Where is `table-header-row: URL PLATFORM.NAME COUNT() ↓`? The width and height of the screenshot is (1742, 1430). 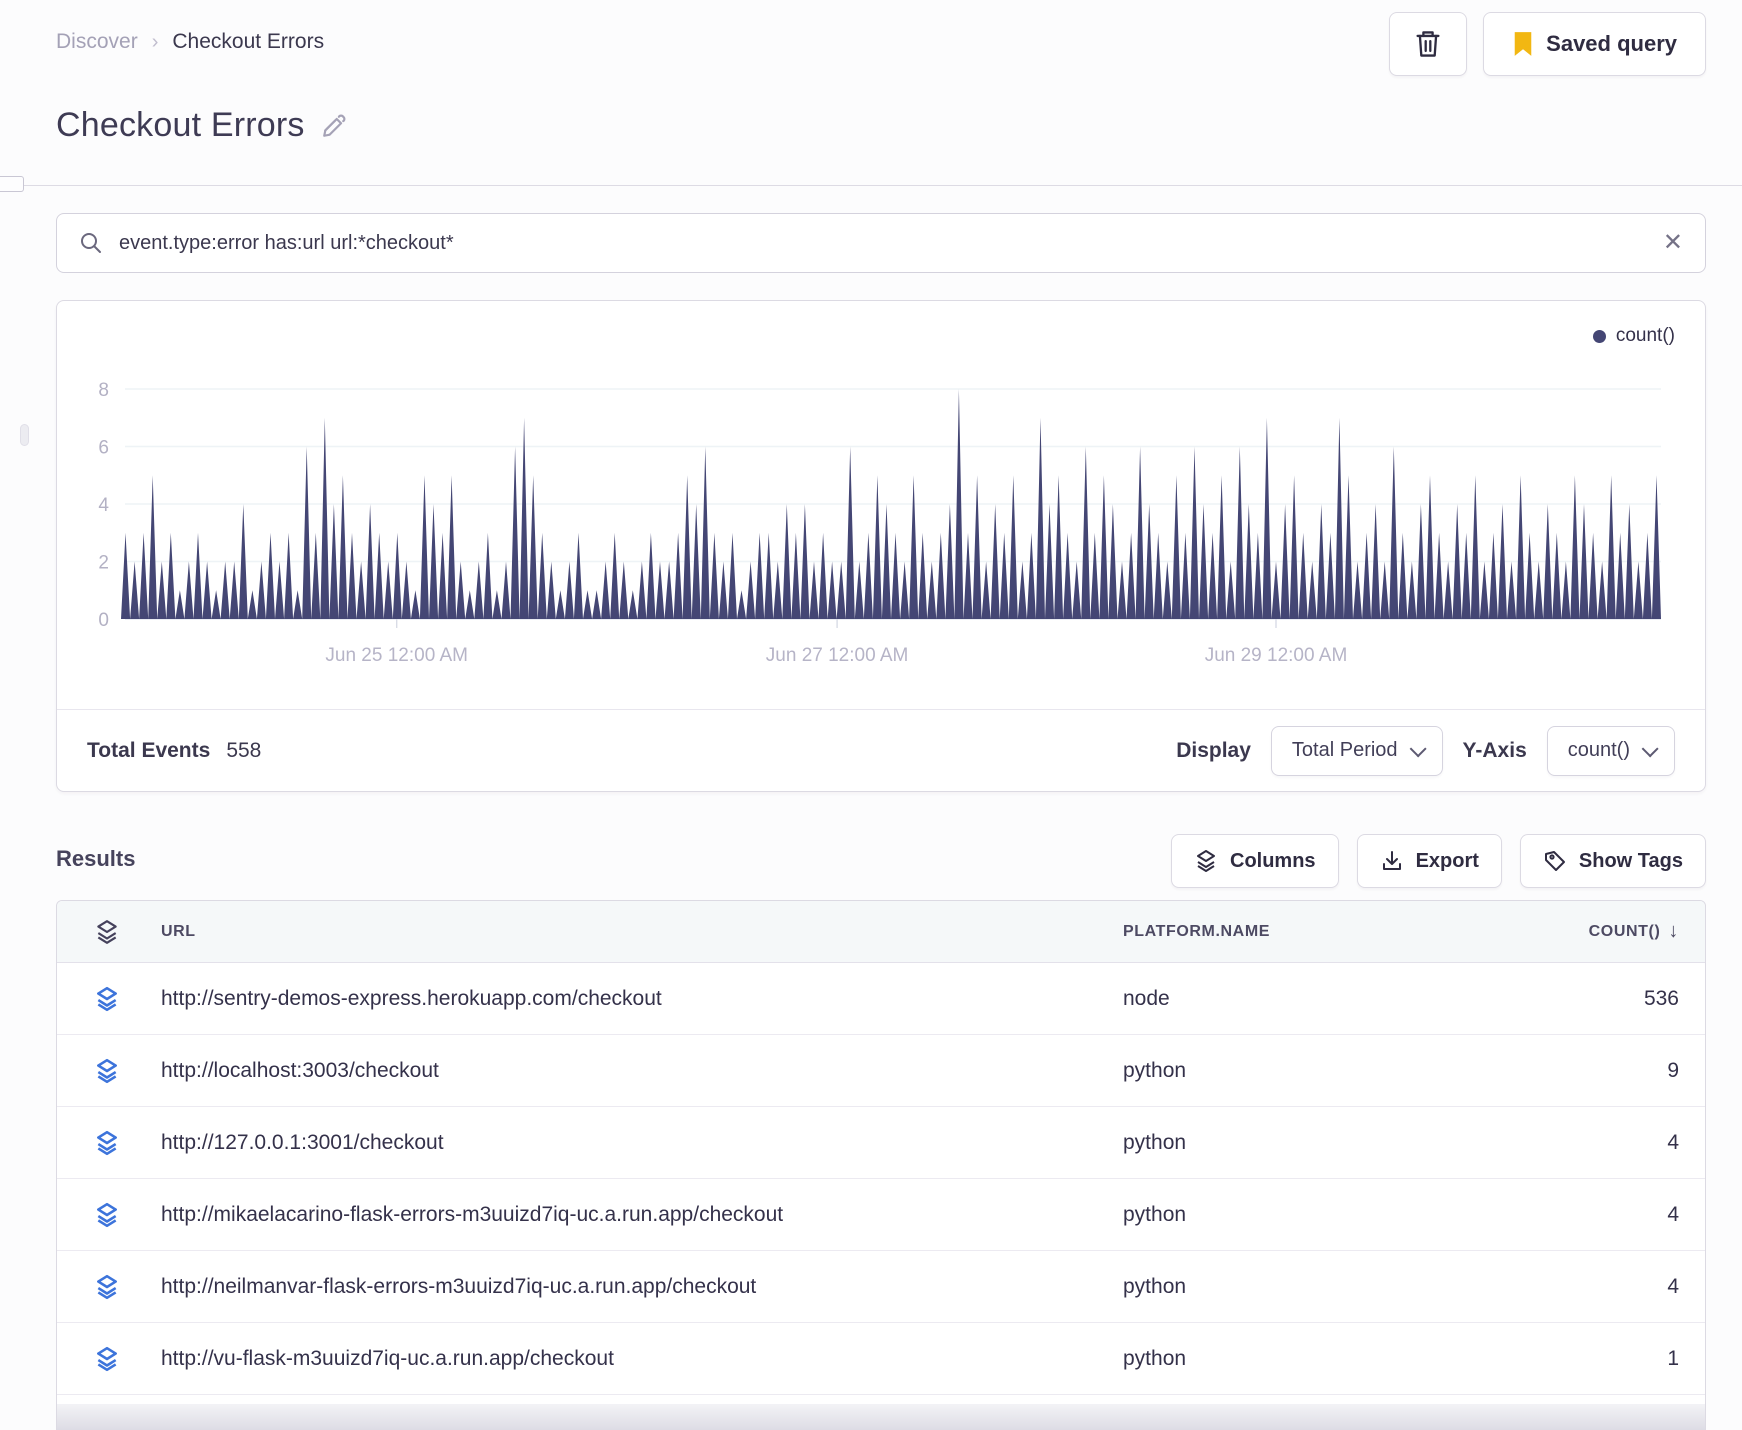
table-header-row: URL PLATFORM.NAME COUNT() ↓ is located at coordinates (881, 932).